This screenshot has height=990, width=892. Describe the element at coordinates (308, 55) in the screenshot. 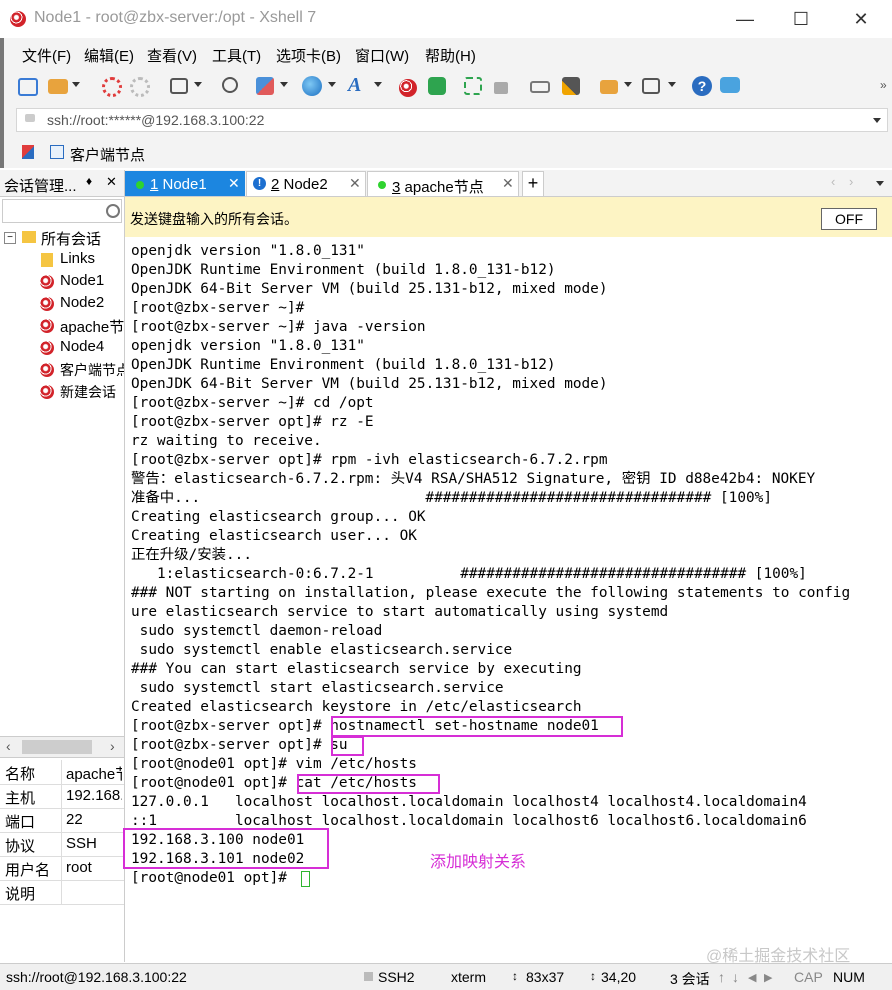

I see `menu-tabs: 选项卡(B)` at that location.